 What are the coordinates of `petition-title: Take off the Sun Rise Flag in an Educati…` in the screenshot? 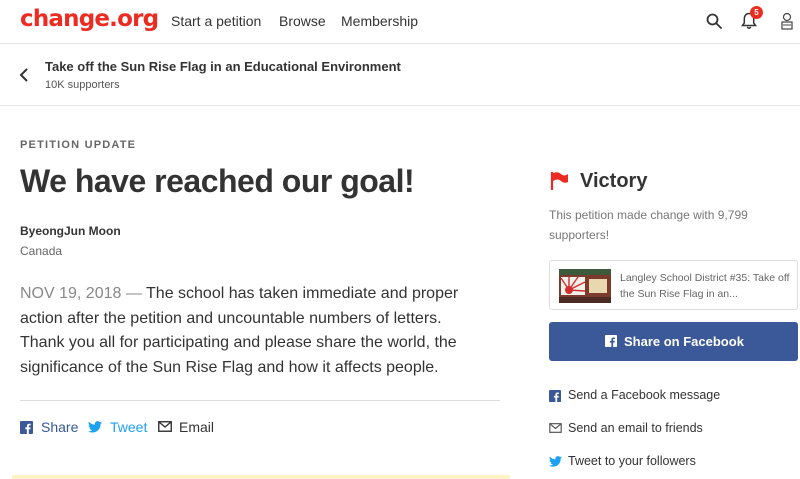 It's located at (223, 66).